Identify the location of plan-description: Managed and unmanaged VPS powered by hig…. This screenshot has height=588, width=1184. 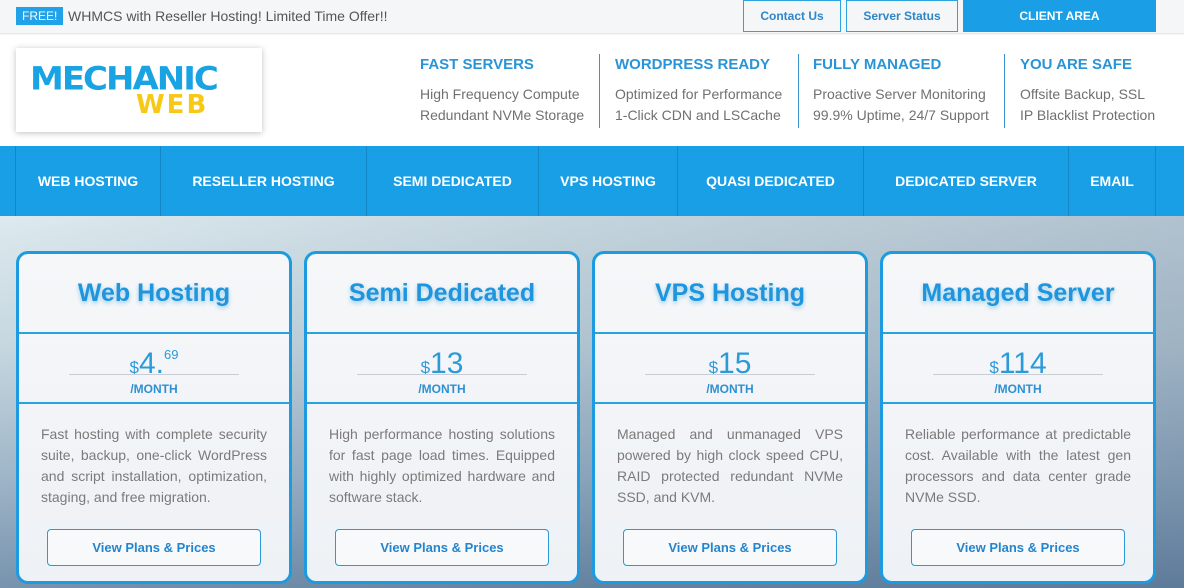
(730, 465).